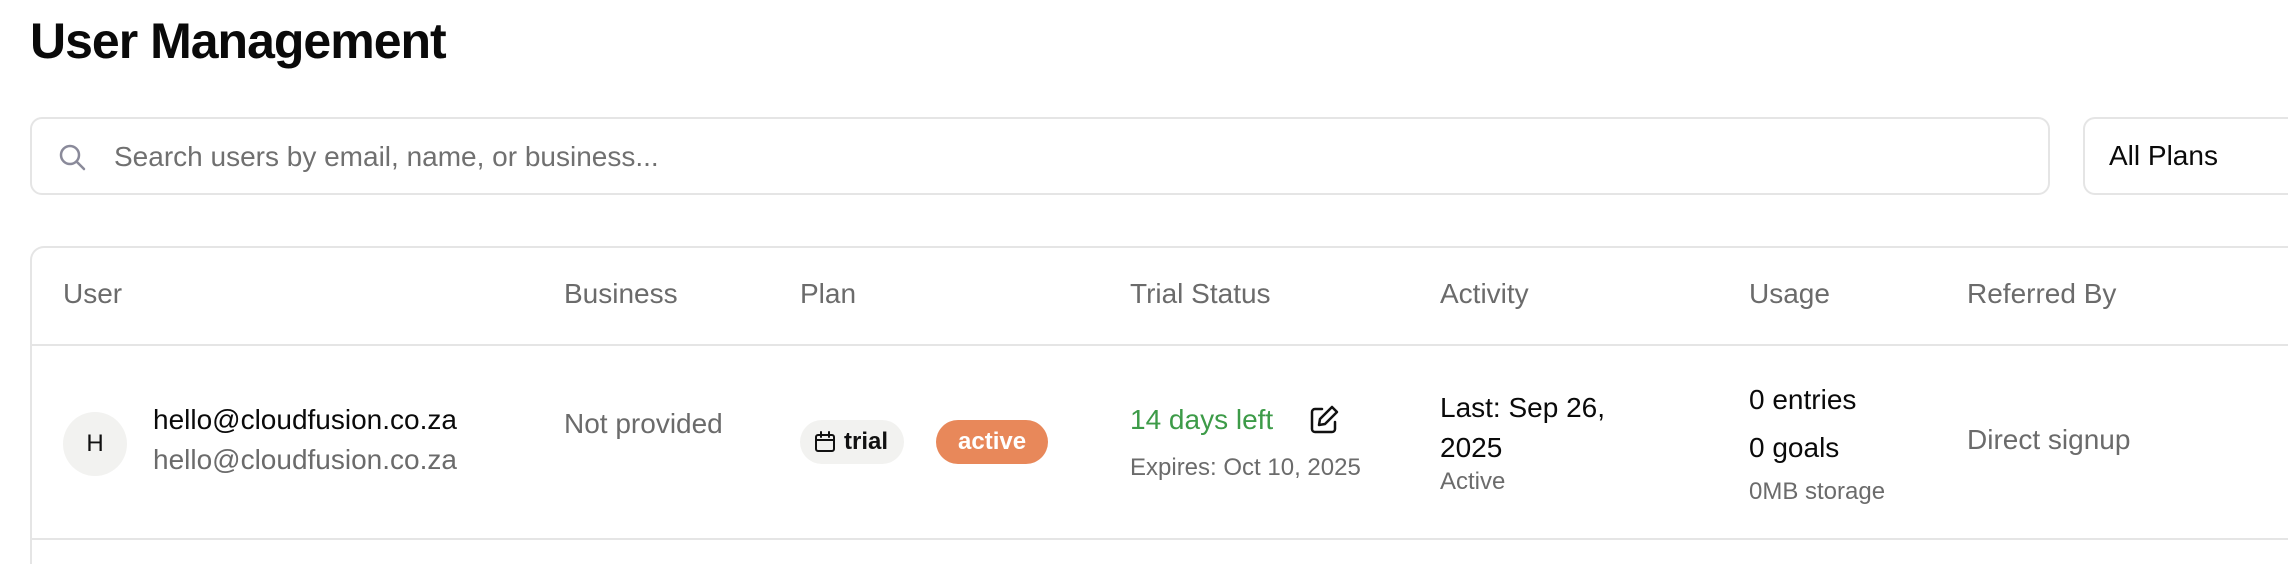  What do you see at coordinates (305, 419) in the screenshot?
I see `user-email: hello@cloudfusion.co.za` at bounding box center [305, 419].